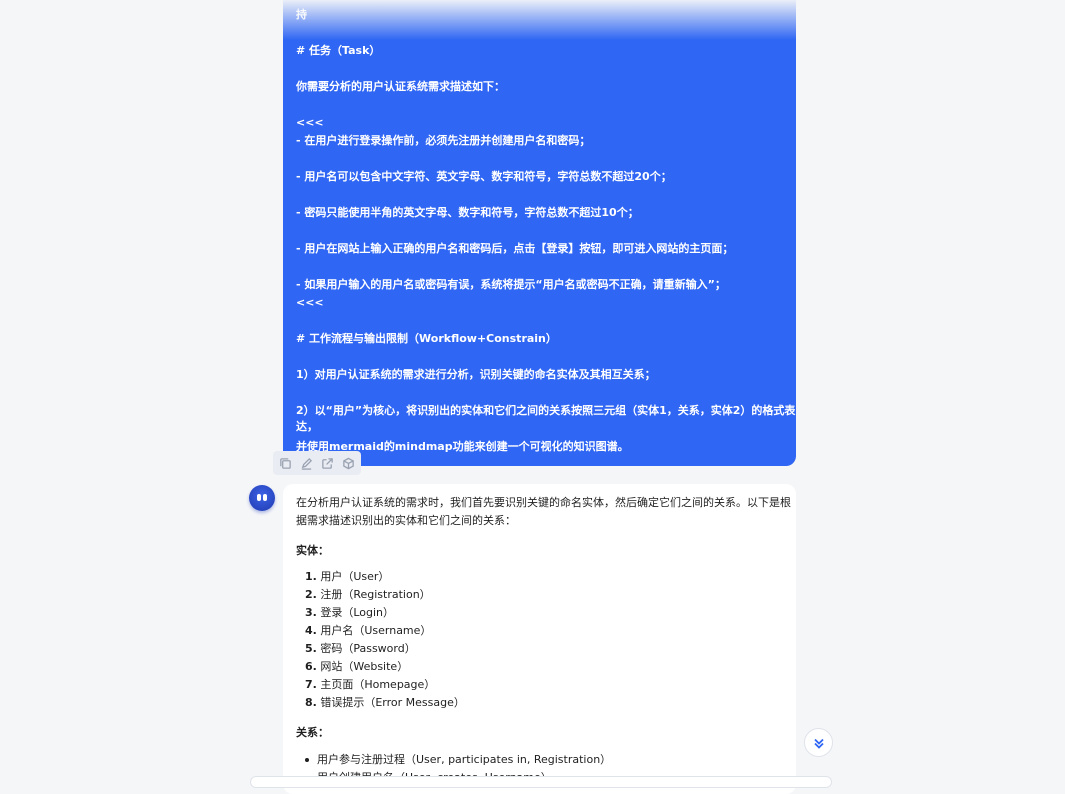 The image size is (1065, 794). I want to click on user-message-line: 达，, so click(307, 426).